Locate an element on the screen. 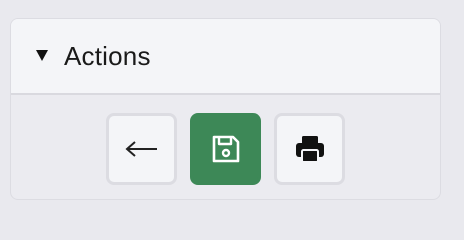  triangle-down-icon is located at coordinates (42, 55).